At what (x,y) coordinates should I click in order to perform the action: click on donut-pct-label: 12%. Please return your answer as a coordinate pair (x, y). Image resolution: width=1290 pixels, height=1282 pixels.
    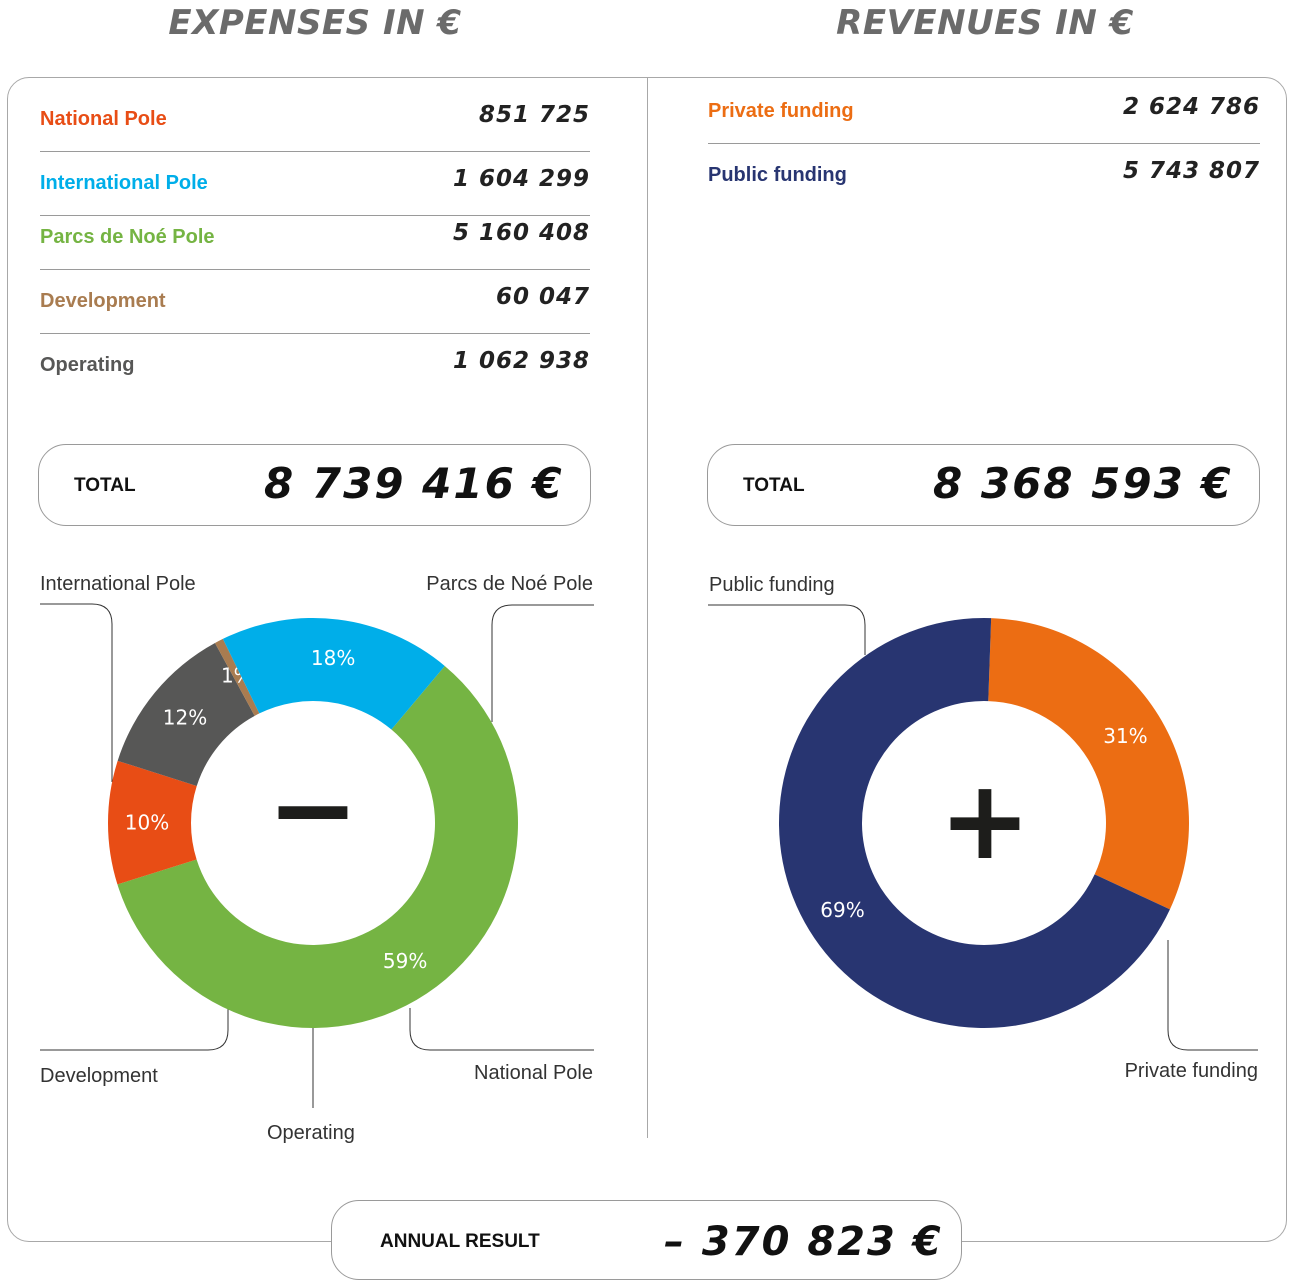
    Looking at the image, I should click on (185, 717).